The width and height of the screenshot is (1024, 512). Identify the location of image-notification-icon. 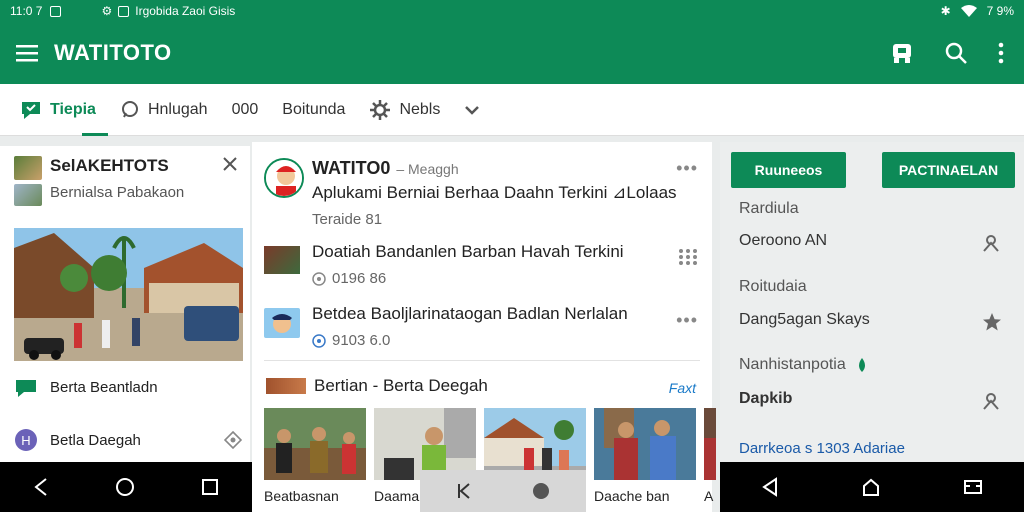
(56, 11).